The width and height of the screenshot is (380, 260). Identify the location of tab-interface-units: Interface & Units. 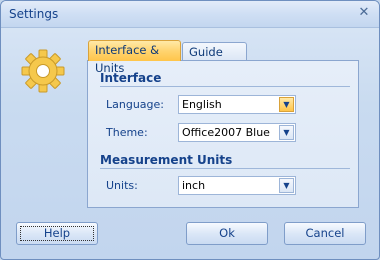
(134, 57).